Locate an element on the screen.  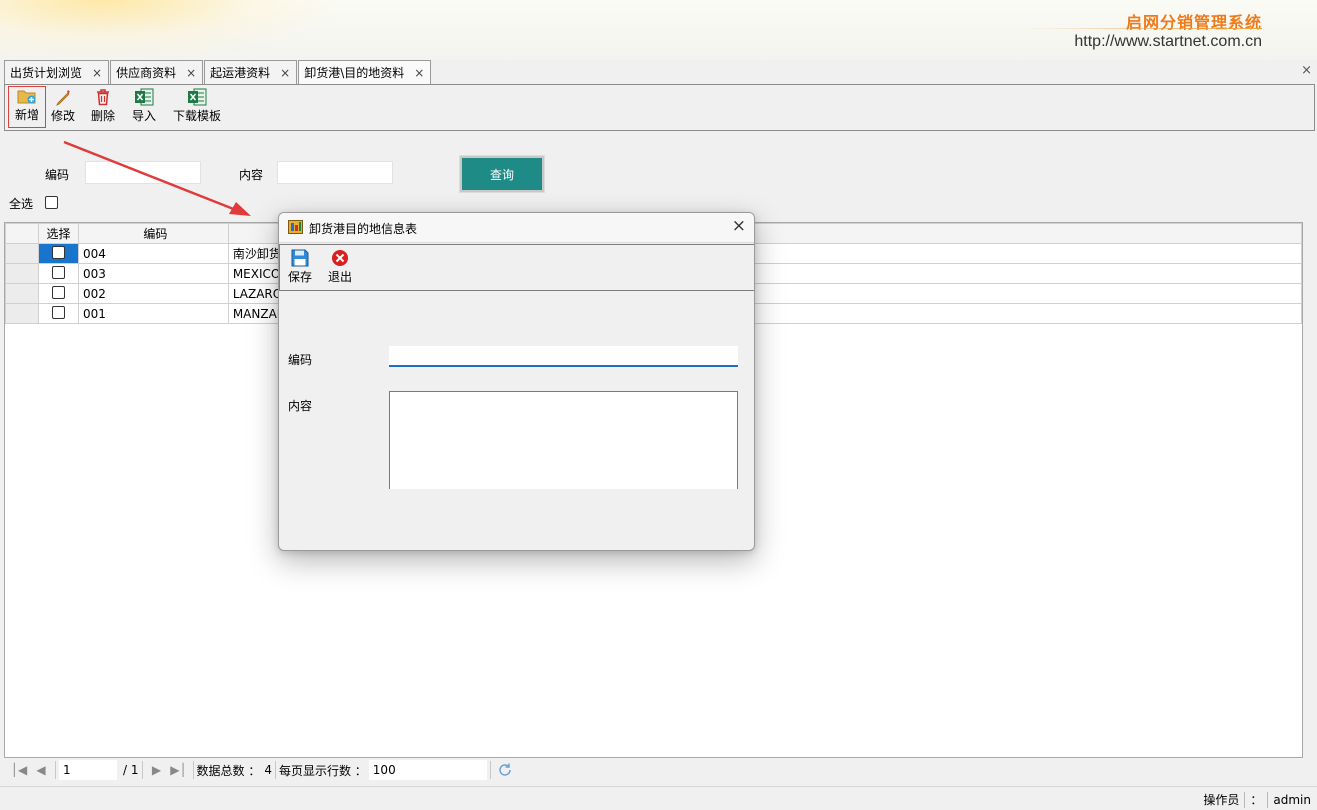
system-title: 启网分销管理系统 is located at coordinates (1193, 22).